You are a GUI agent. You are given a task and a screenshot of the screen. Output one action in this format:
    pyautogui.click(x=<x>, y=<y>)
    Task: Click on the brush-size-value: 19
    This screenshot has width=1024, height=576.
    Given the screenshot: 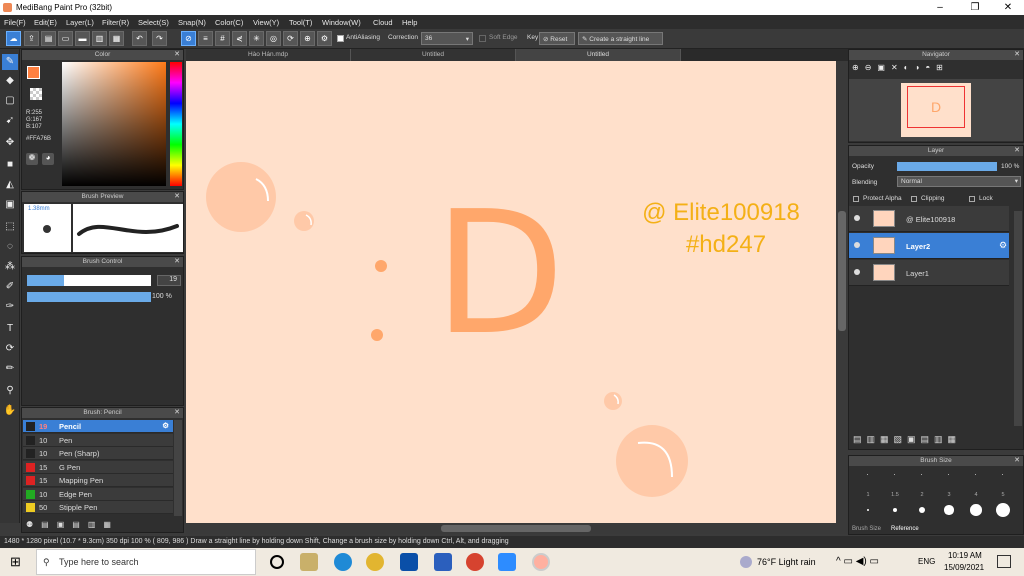 What is the action you would take?
    pyautogui.click(x=169, y=280)
    